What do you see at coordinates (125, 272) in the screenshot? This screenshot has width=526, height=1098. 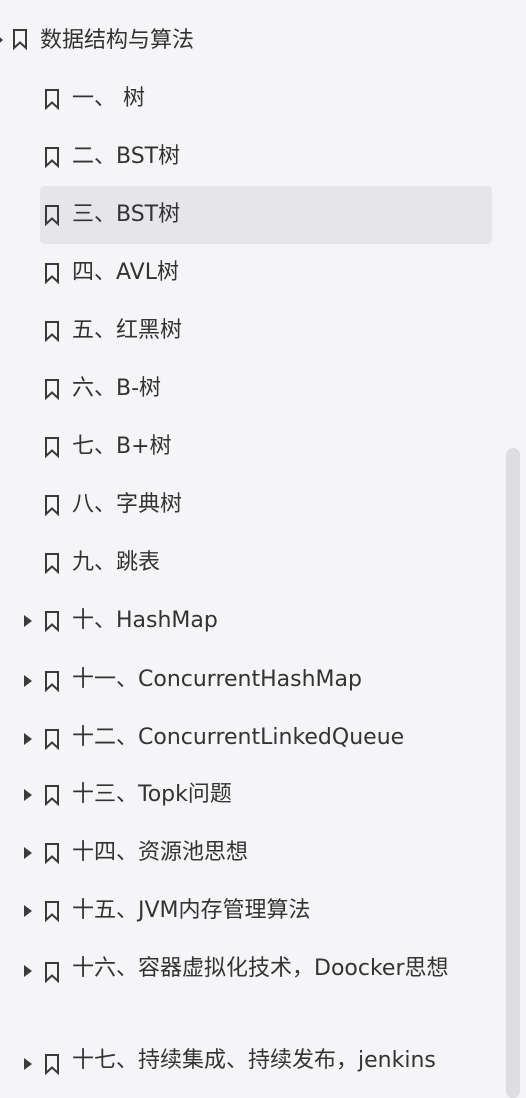 I see `bookmark-label: 四、AVL树` at bounding box center [125, 272].